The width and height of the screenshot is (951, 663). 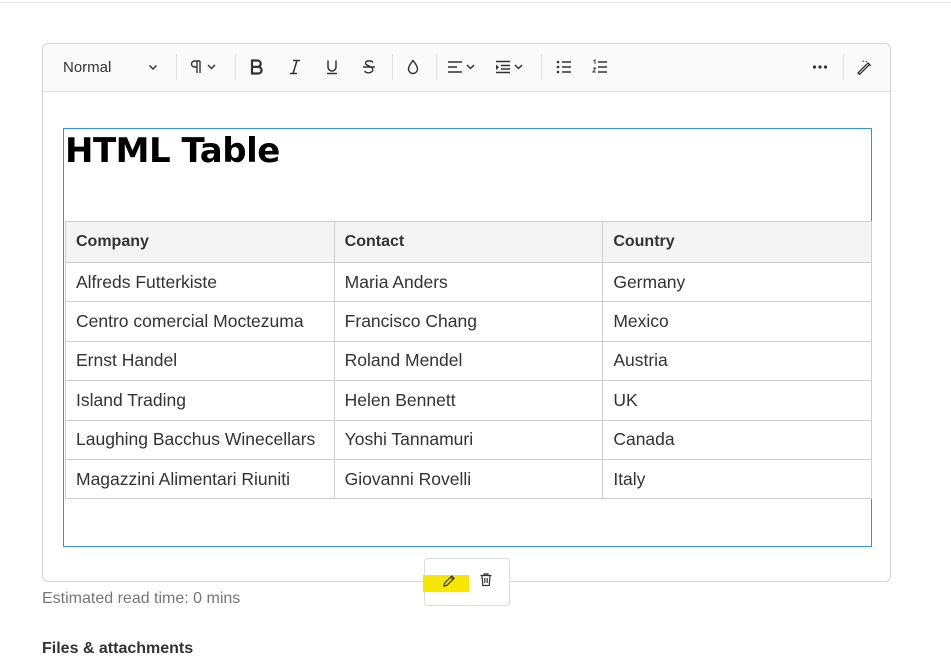 I want to click on bullet-list-icon, so click(x=564, y=67).